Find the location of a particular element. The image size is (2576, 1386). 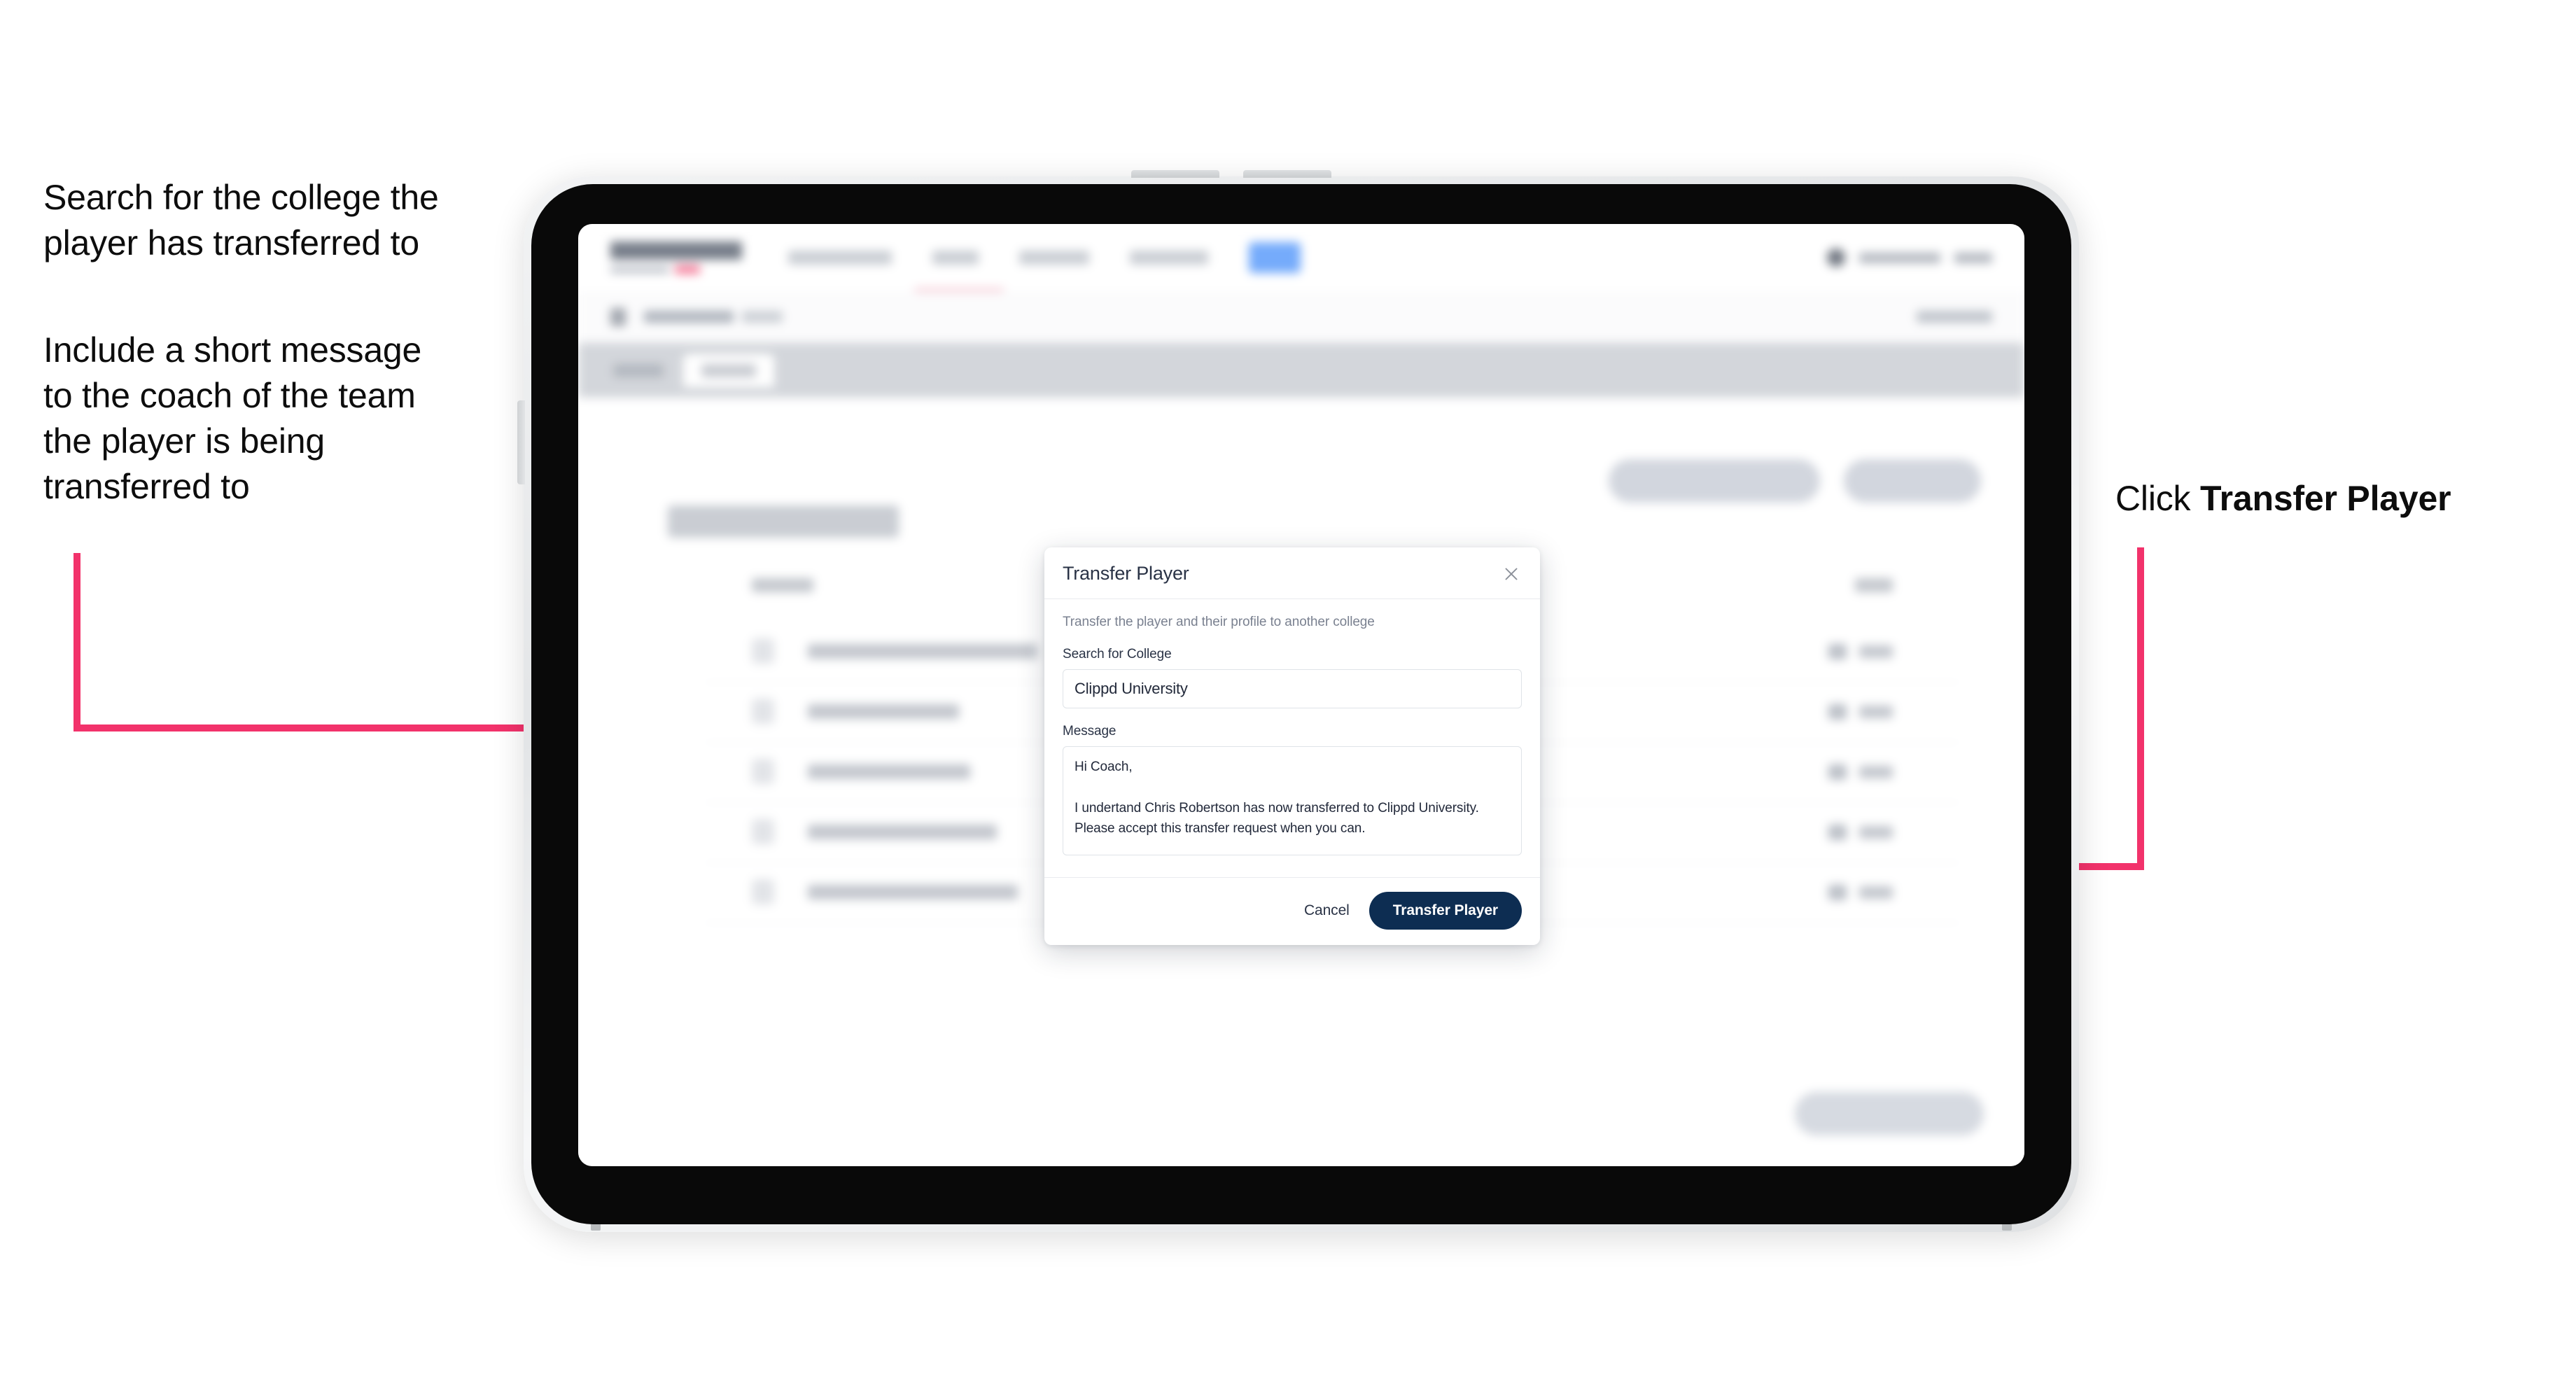

volume-up-button is located at coordinates (1175, 174).